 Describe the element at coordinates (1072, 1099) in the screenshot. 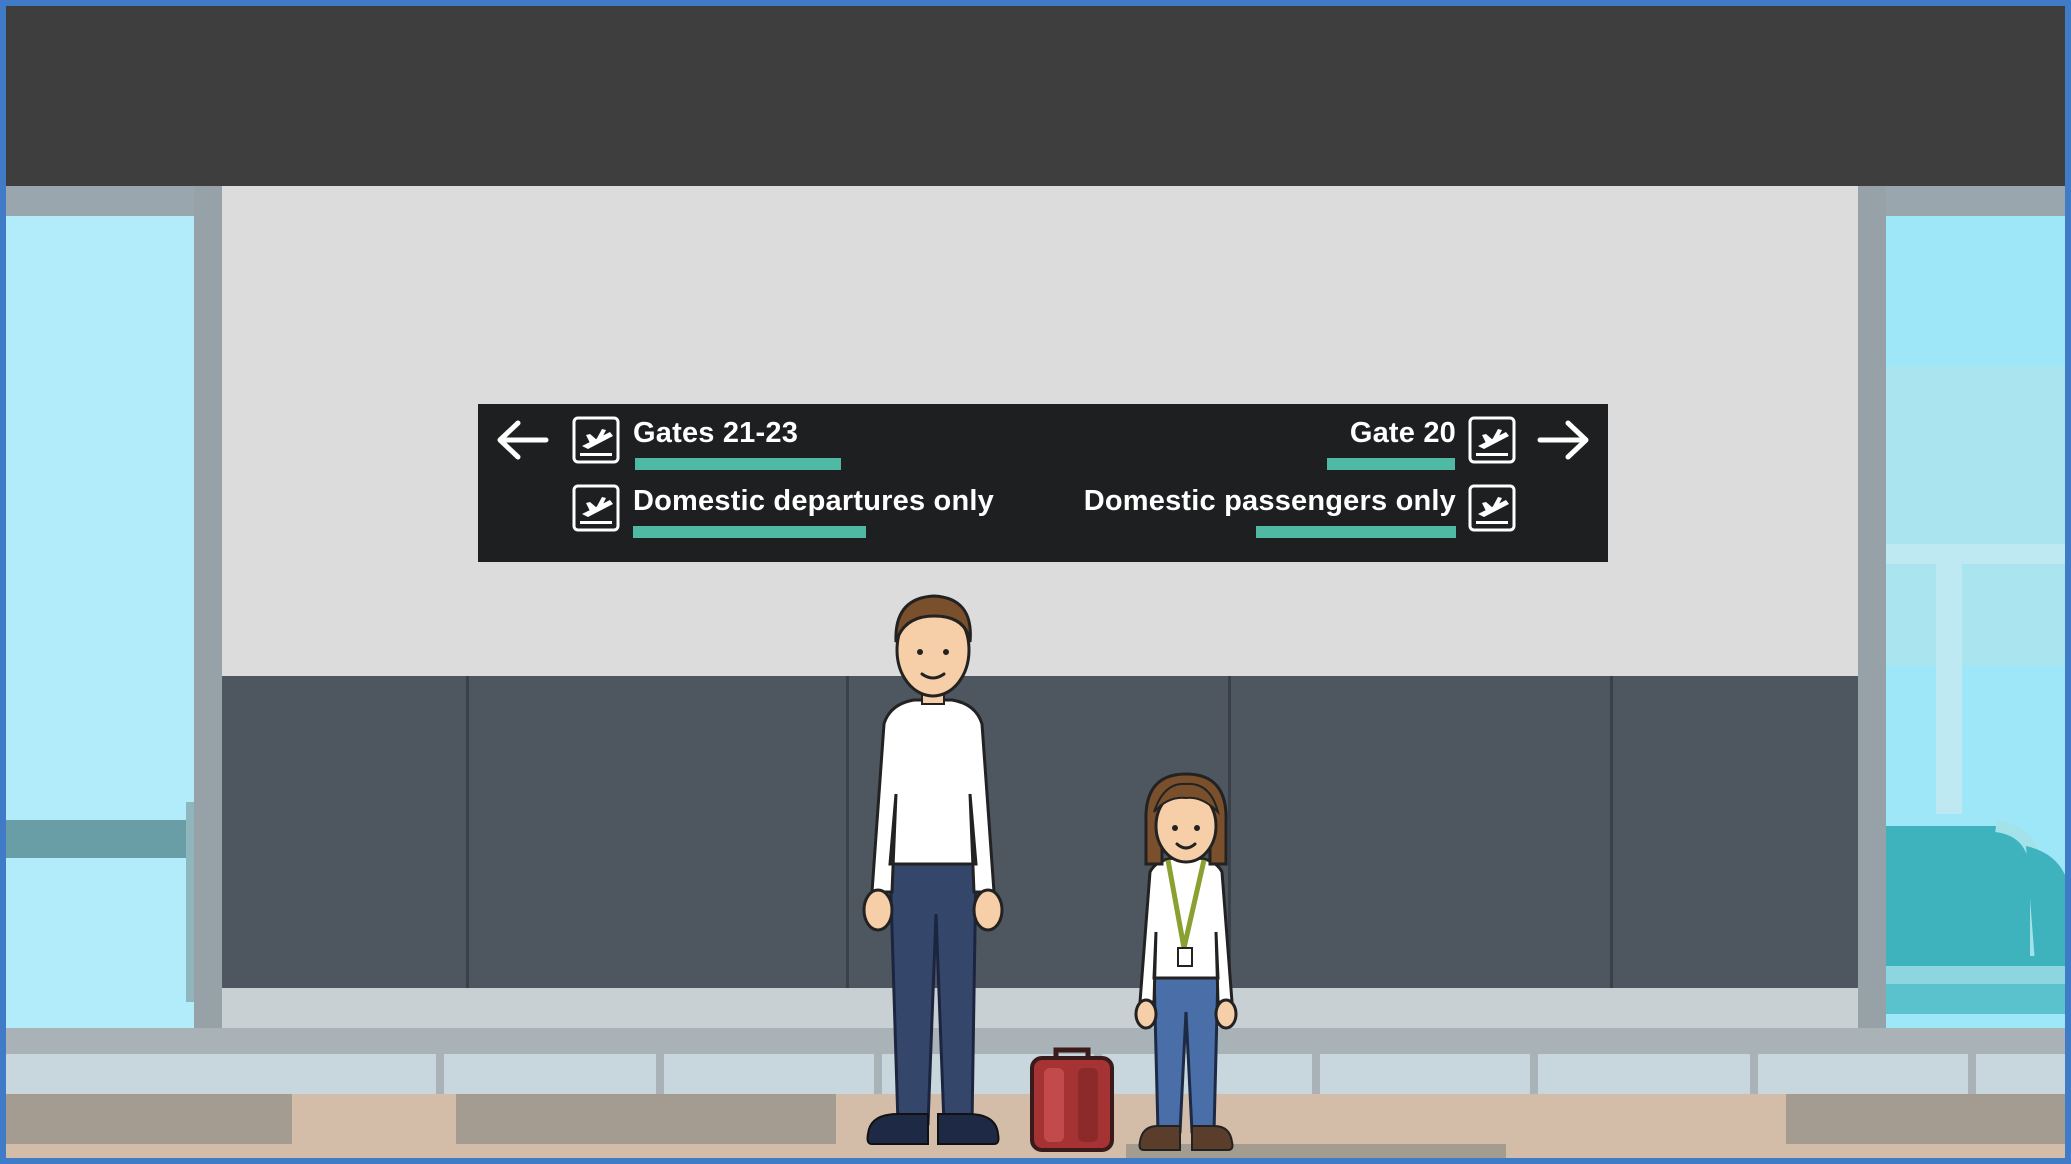

I see `red-suitcase` at that location.